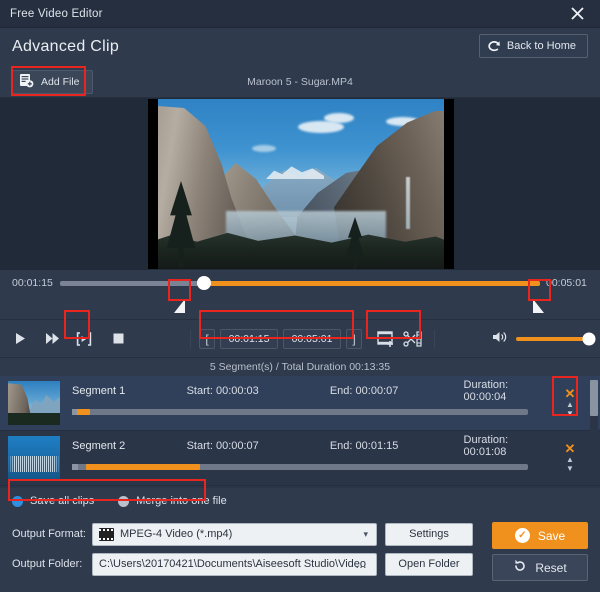 This screenshot has height=592, width=600. Describe the element at coordinates (300, 367) in the screenshot. I see `segment-summary: 5 Segment(s) / Total Duration 00:13:35` at that location.